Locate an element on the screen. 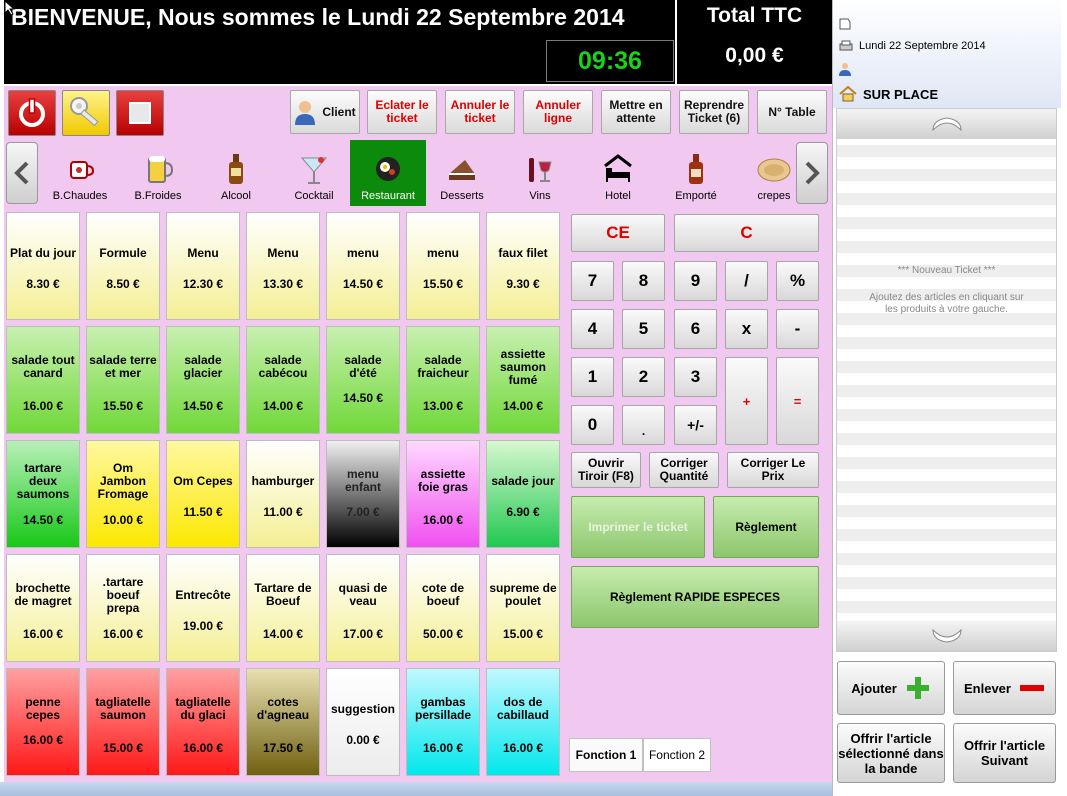  category-hotel: Hotel is located at coordinates (618, 173).